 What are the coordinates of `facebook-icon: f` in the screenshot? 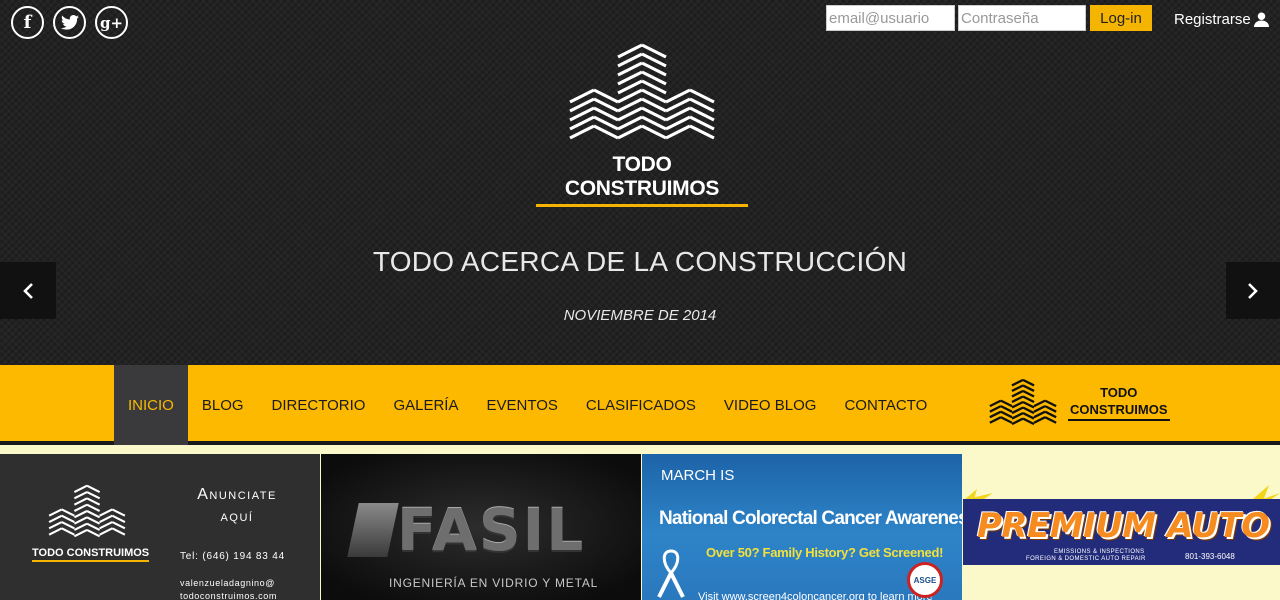 It's located at (27, 22).